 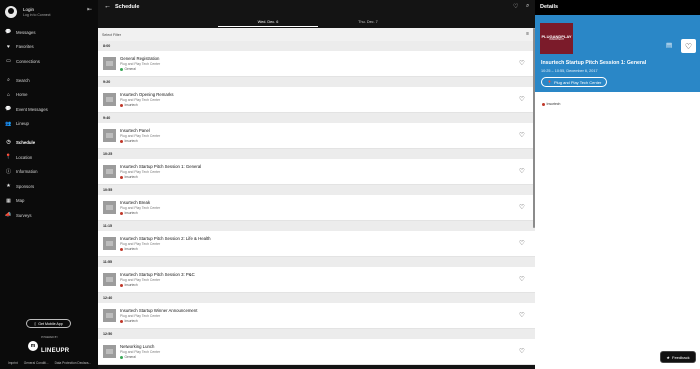 I want to click on time-header: 12:40, so click(x=316, y=298).